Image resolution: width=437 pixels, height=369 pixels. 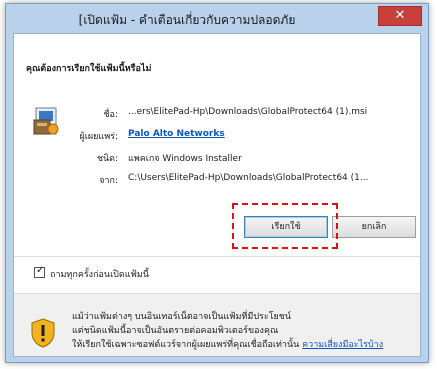 I want to click on risk-link: ความเสี่ยงมีอะไรบ้าง, so click(x=342, y=345).